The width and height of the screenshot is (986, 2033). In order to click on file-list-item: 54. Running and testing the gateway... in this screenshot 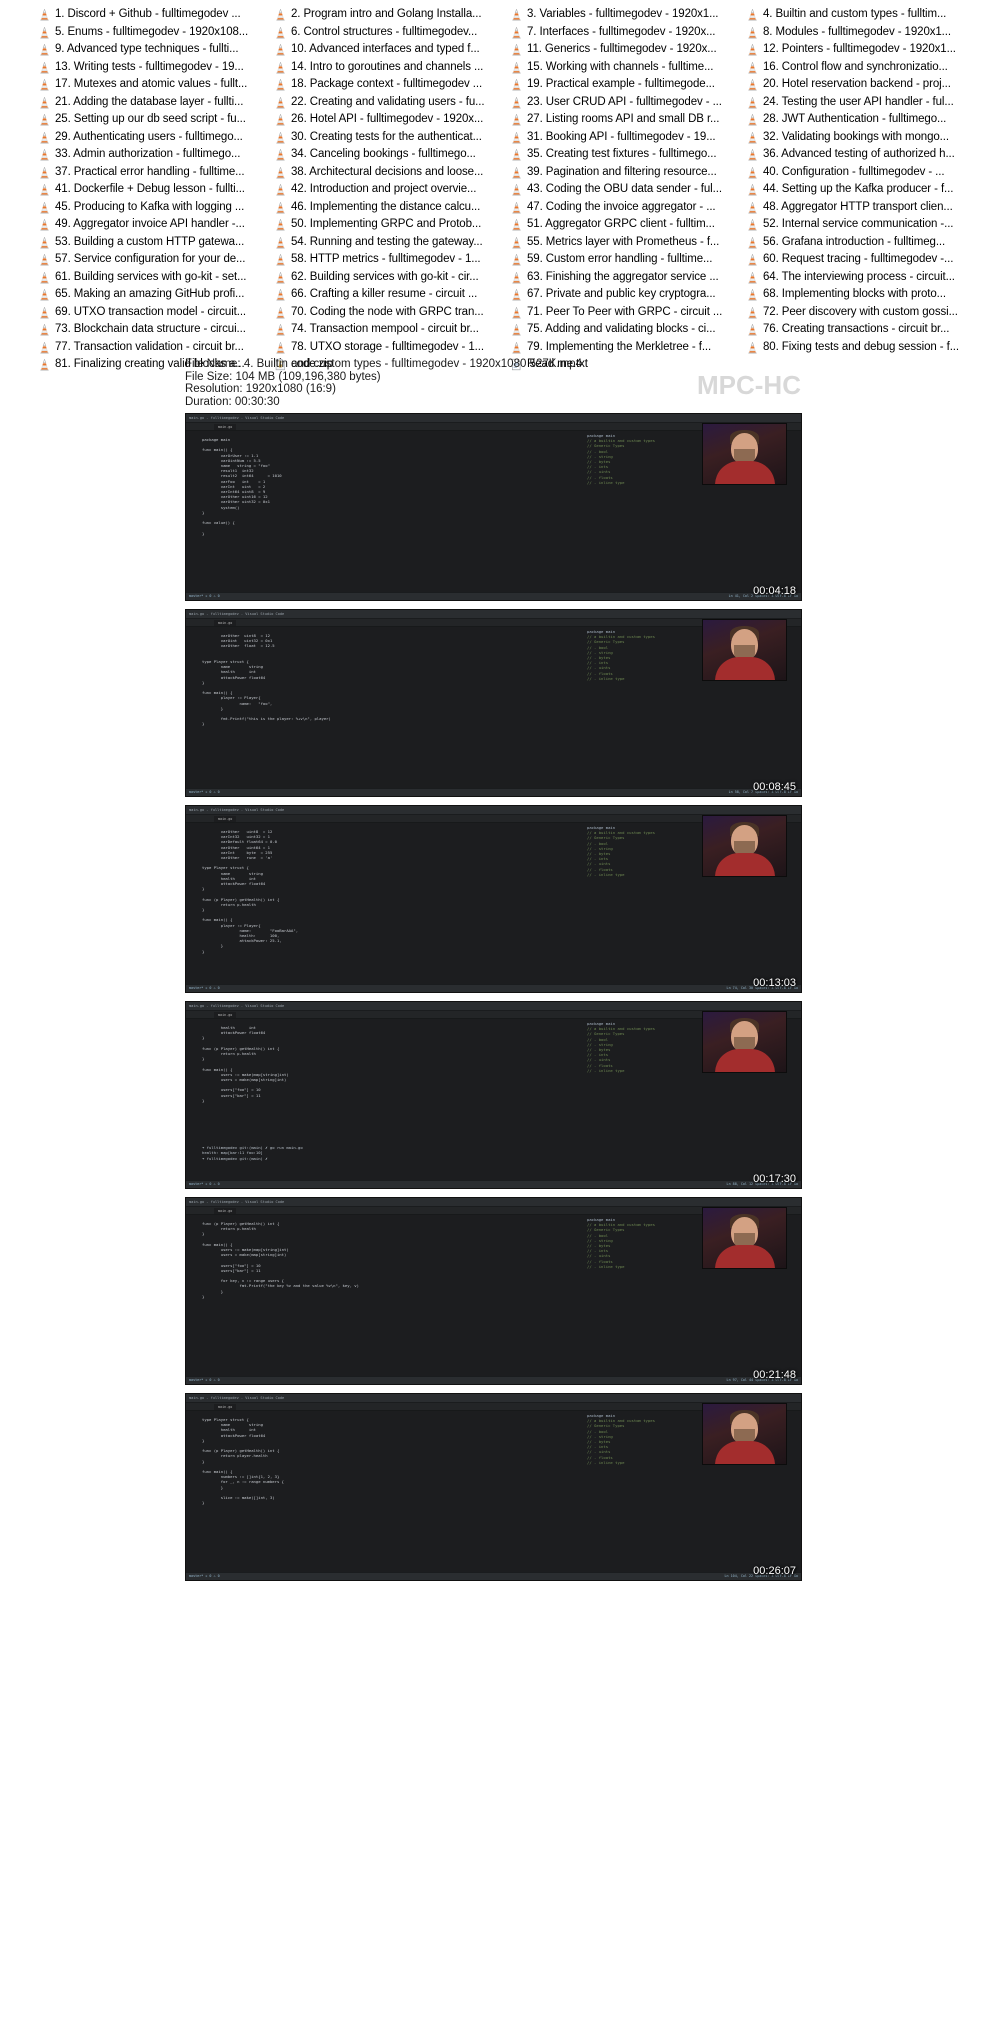, I will do `click(392, 243)`.